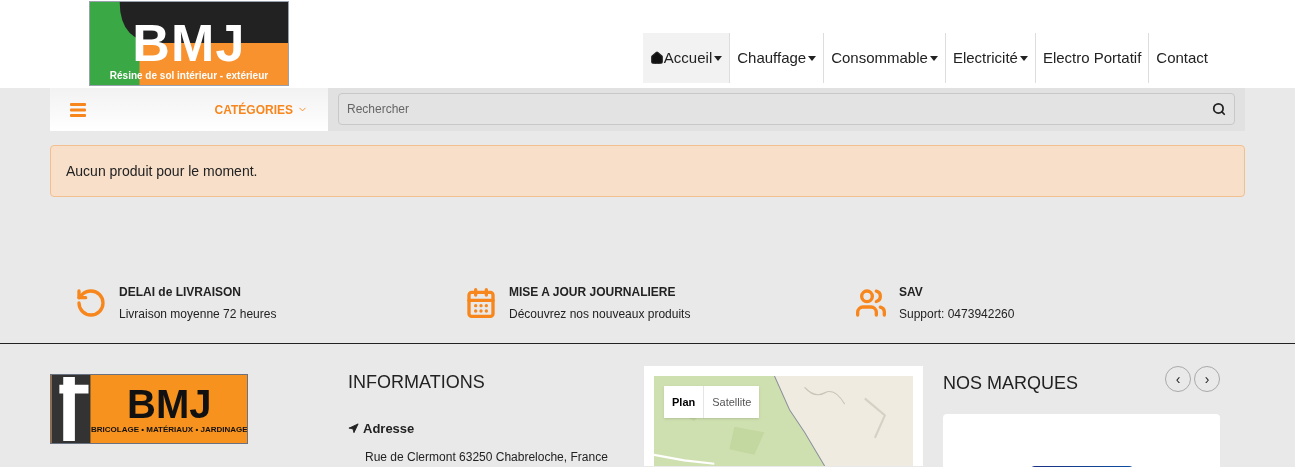 The image size is (1295, 467). Describe the element at coordinates (169, 430) in the screenshot. I see `logo-tagline: BRICOLAGE • MATÉRIAUX • JARDINAGE` at that location.